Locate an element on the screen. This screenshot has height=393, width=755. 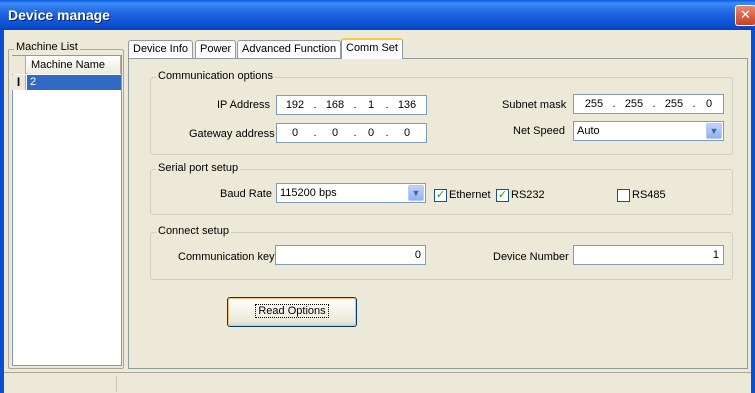
machine-list is located at coordinates (67, 210).